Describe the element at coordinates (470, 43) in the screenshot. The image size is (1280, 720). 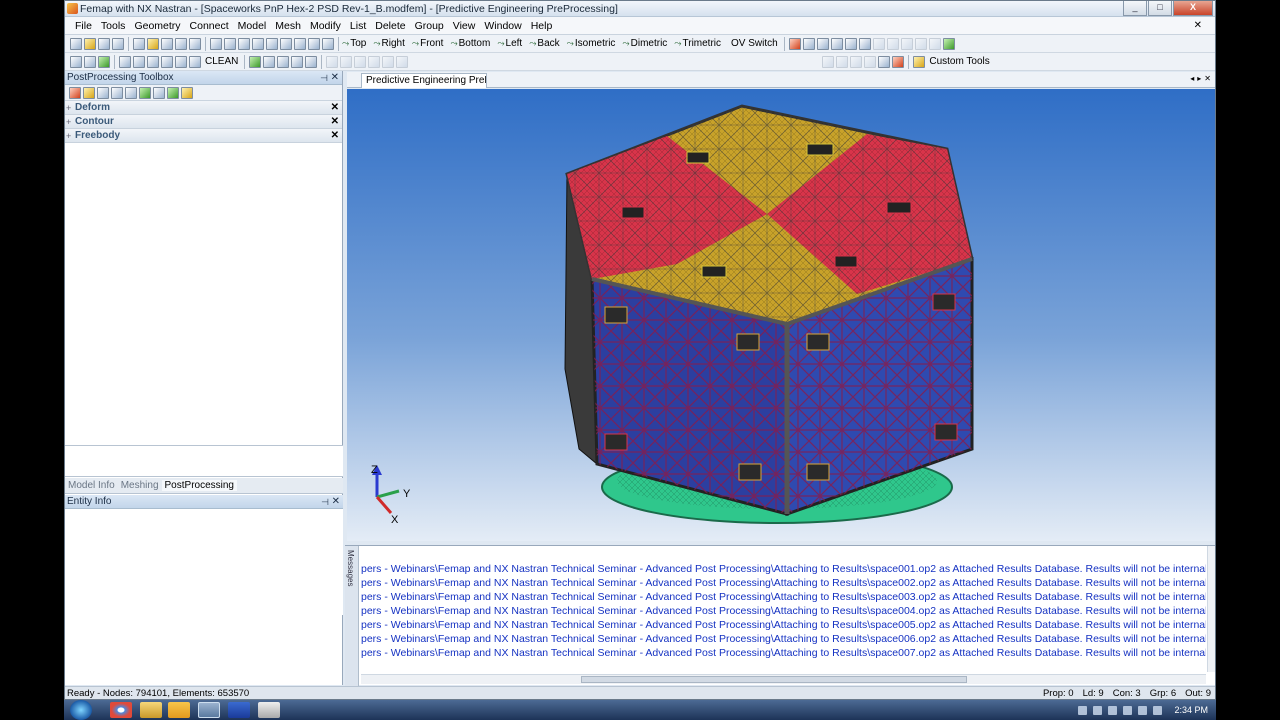
I see `view-bottom-button: Bottom` at that location.